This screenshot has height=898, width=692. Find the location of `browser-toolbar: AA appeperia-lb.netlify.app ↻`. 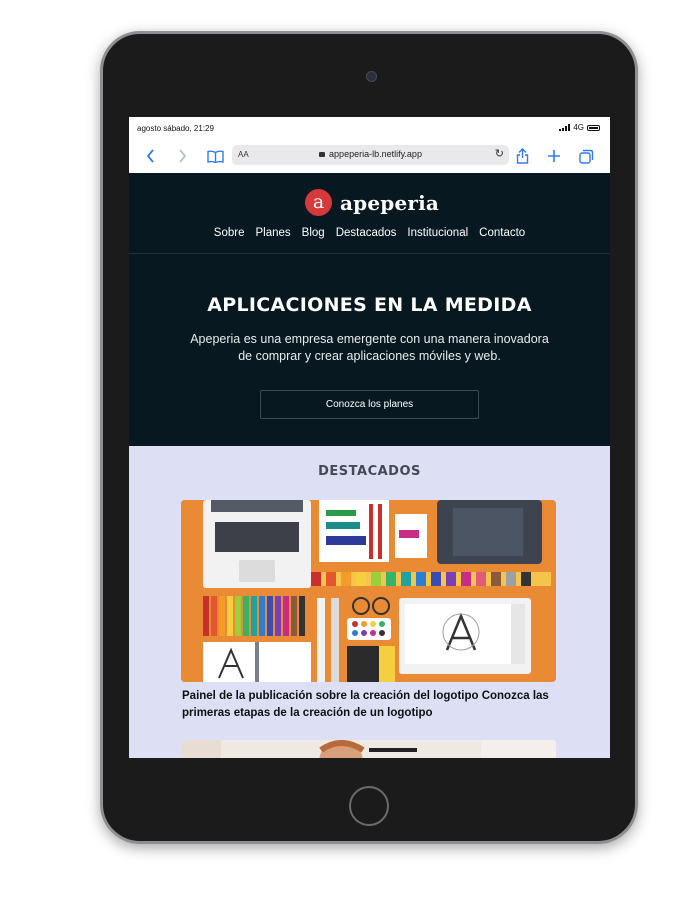

browser-toolbar: AA appeperia-lb.netlify.app ↻ is located at coordinates (369, 156).